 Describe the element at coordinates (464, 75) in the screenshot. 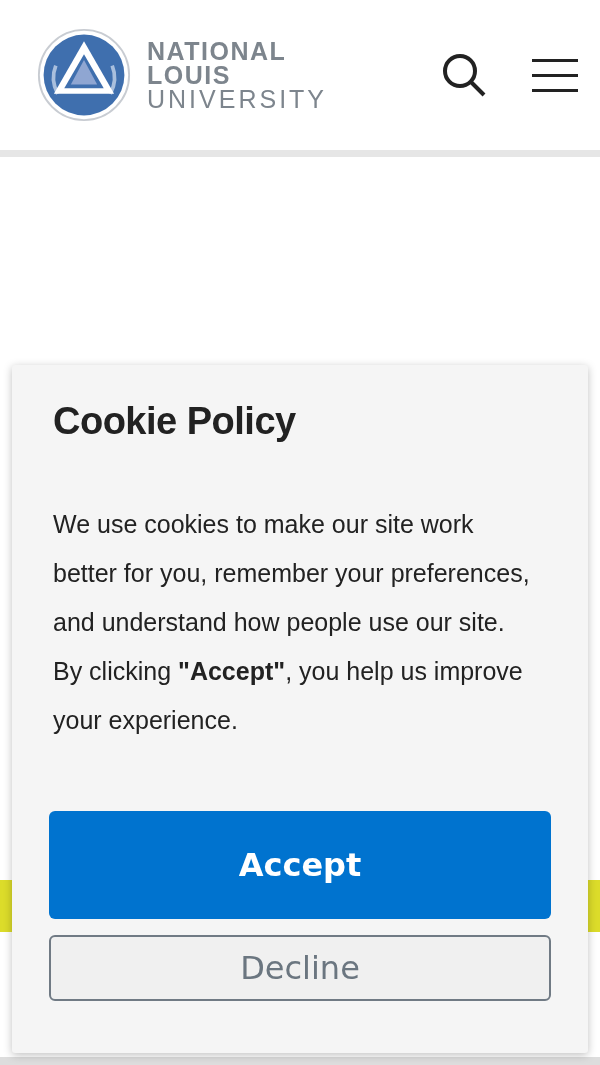

I see `search-icon` at that location.